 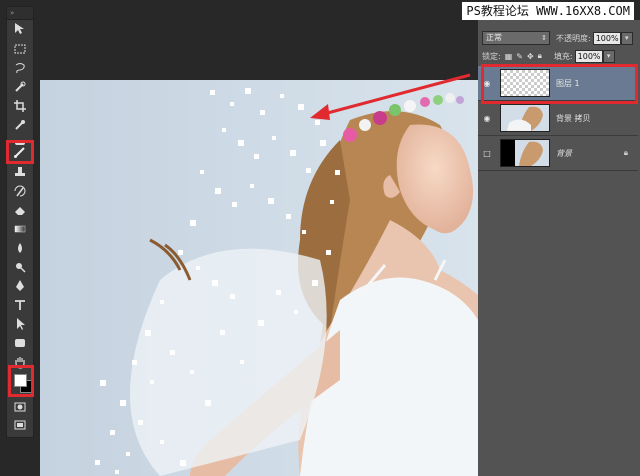 I want to click on layer-highlight, so click(x=559, y=84).